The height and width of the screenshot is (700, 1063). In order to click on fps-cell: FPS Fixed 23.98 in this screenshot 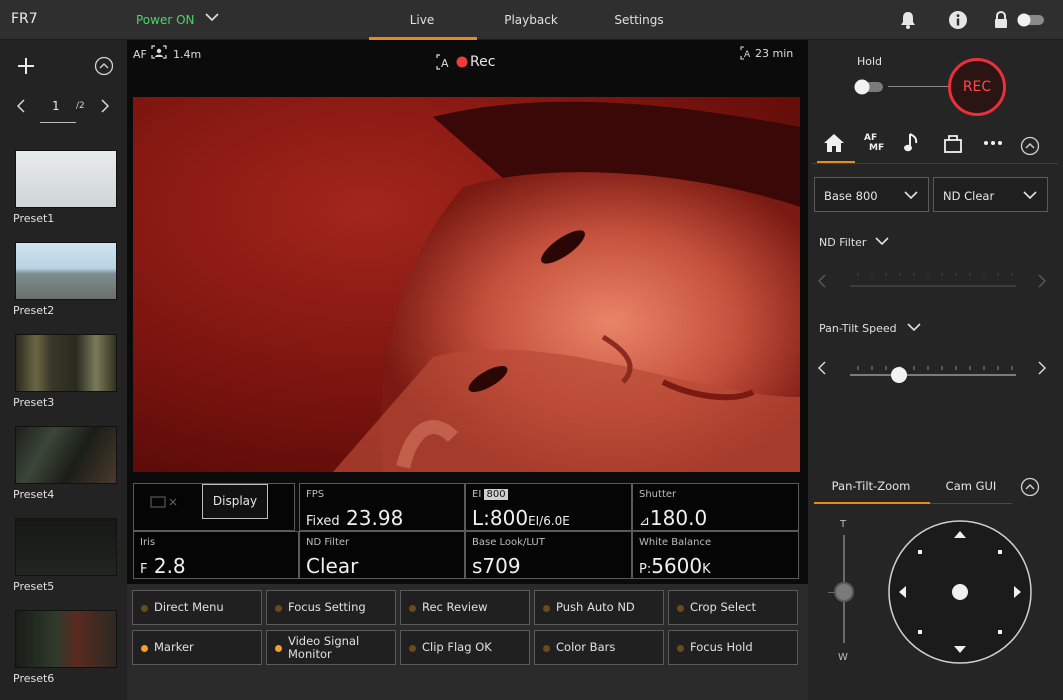, I will do `click(382, 507)`.